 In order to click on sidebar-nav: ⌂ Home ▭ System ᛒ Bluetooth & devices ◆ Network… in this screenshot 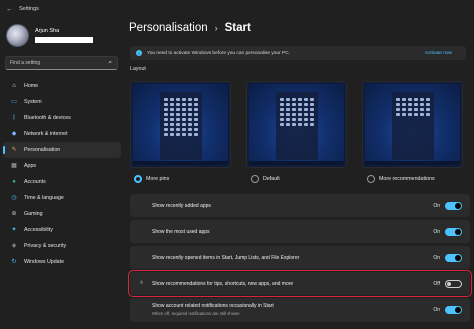, I will do `click(62, 174)`.